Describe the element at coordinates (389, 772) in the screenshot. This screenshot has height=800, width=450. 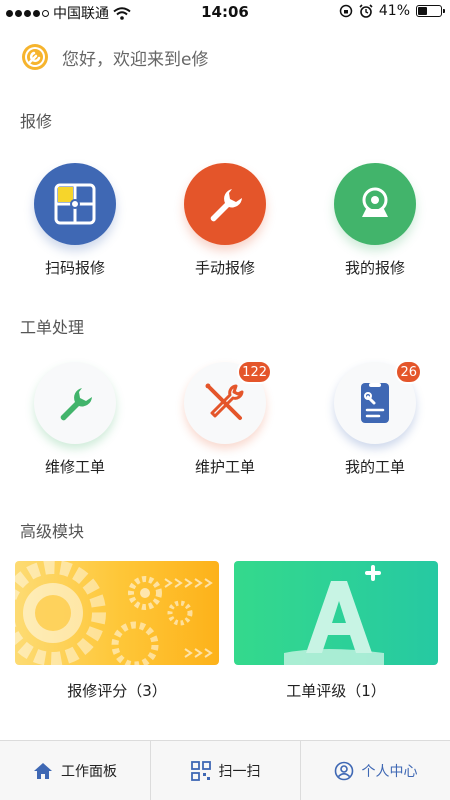
I see `nav-profile-label: 个人中心` at that location.